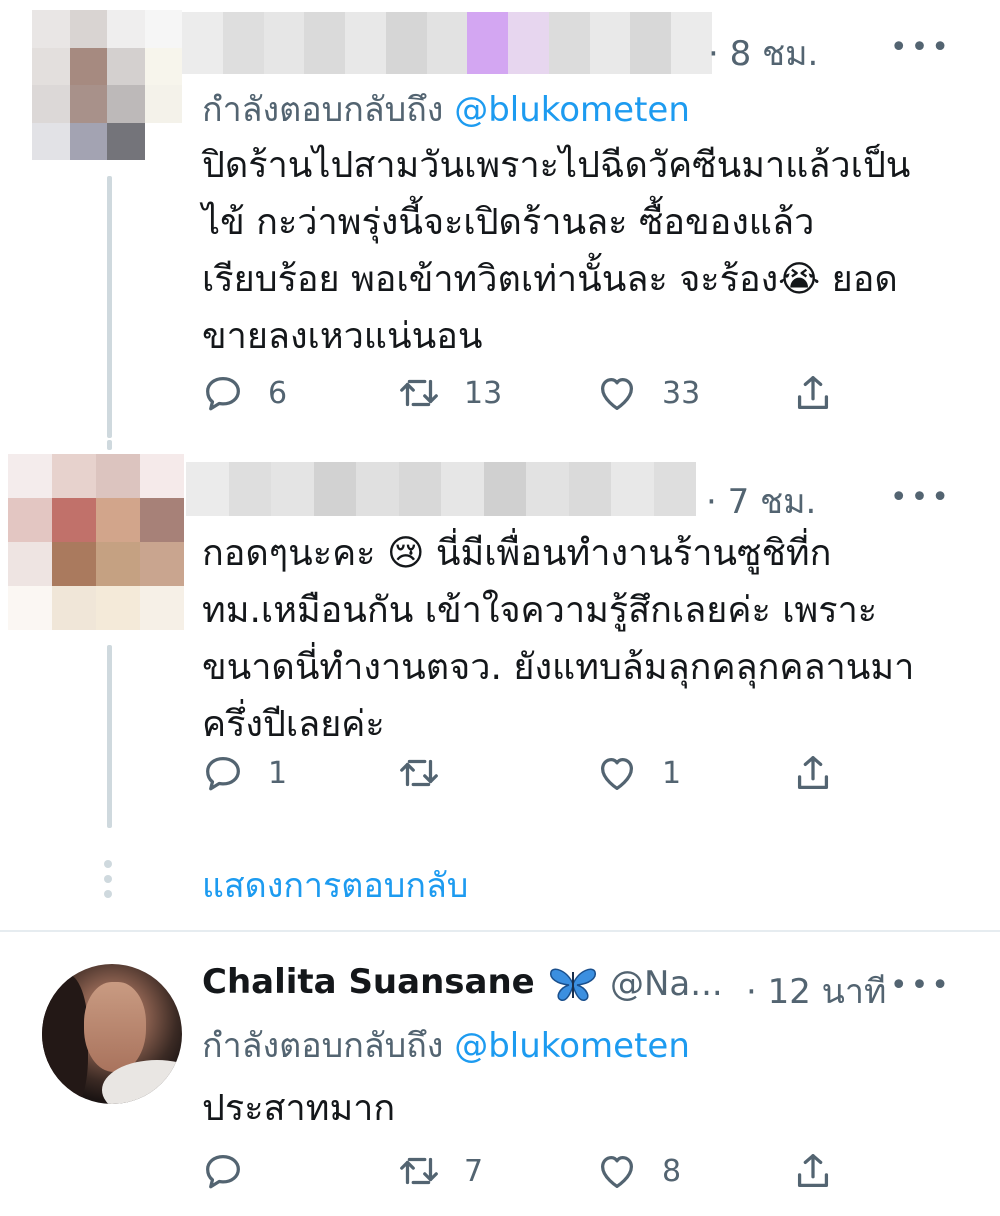  I want to click on like-button: 8, so click(637, 1171).